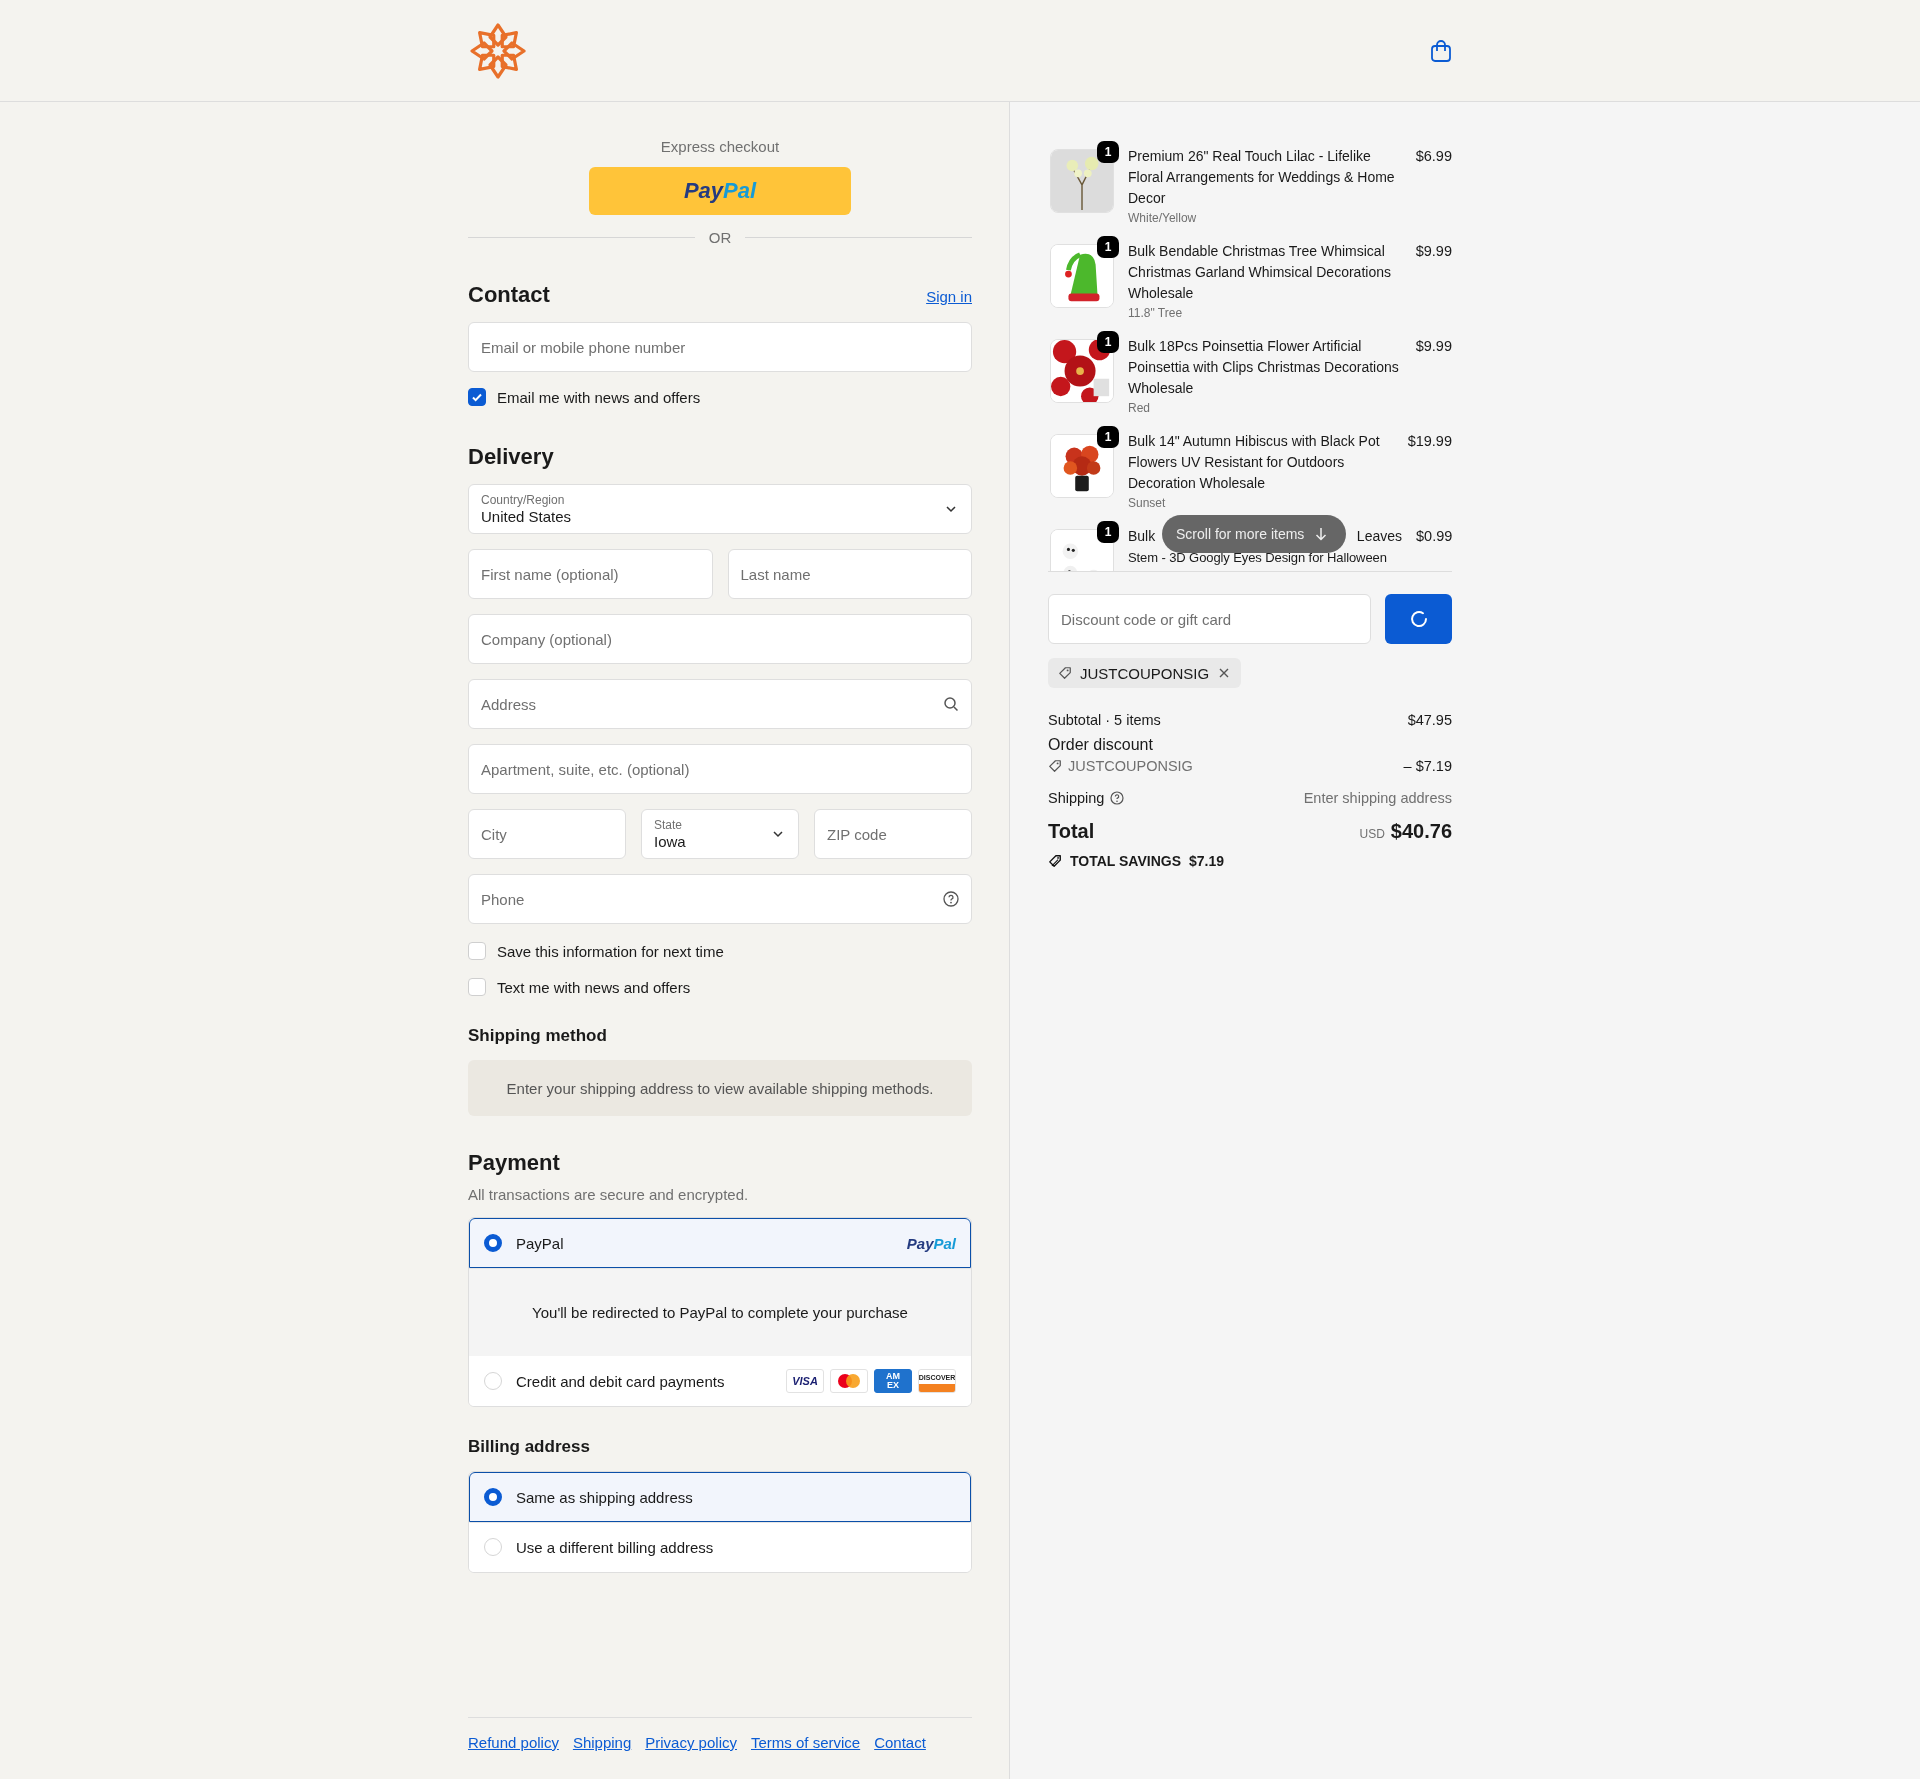 The width and height of the screenshot is (1920, 1779). I want to click on section-subtitle: All transactions are secure and encrypted., so click(609, 1194).